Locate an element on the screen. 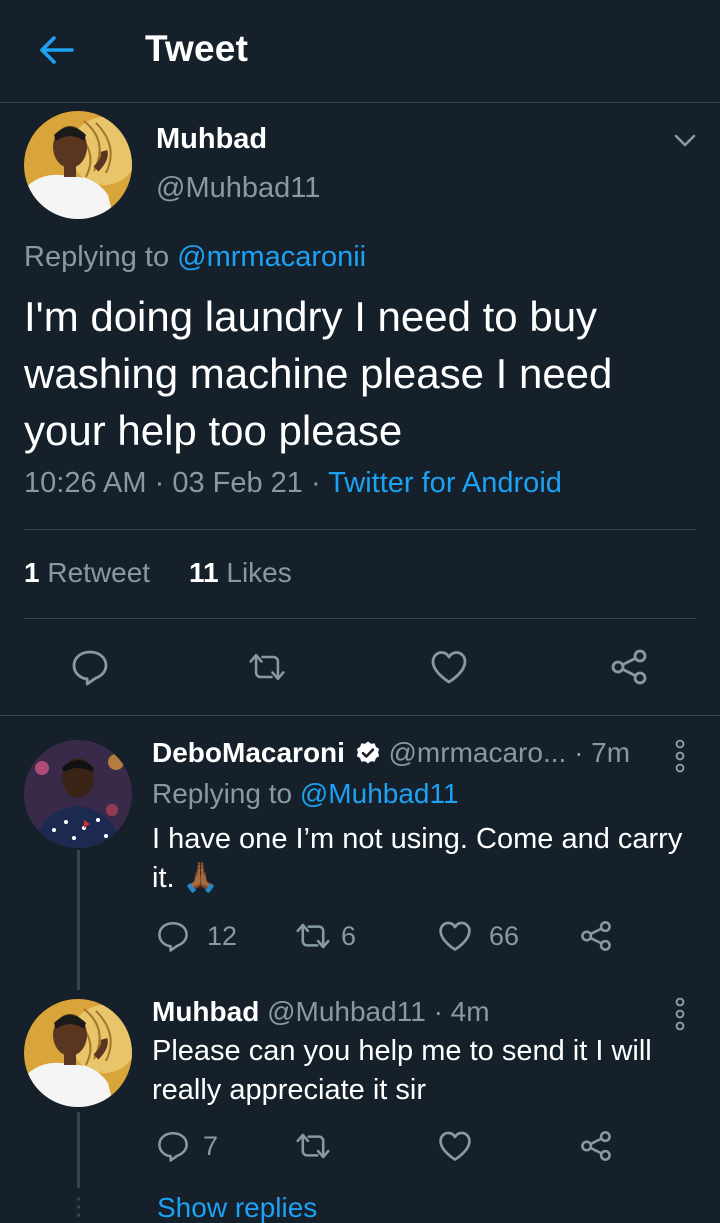  reply-count: 12 is located at coordinates (222, 935).